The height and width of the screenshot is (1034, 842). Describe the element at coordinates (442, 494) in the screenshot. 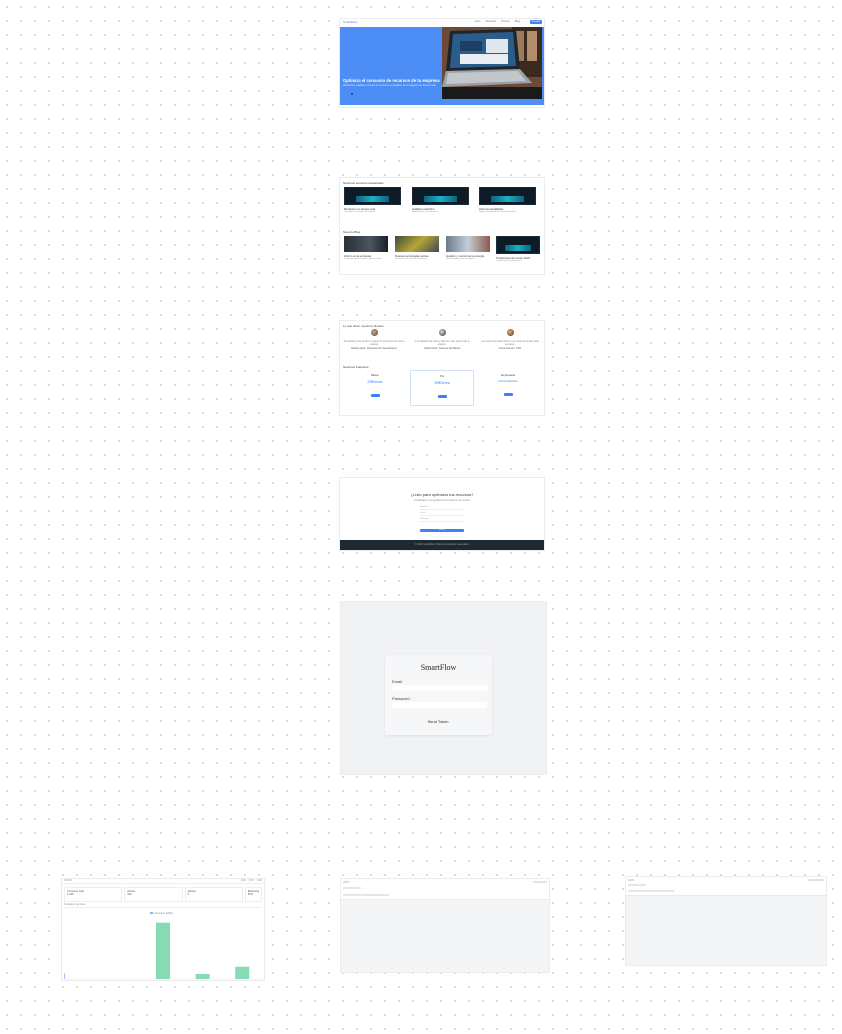

I see `contact-title: ¿Listo para optimizar tus recursos?` at that location.